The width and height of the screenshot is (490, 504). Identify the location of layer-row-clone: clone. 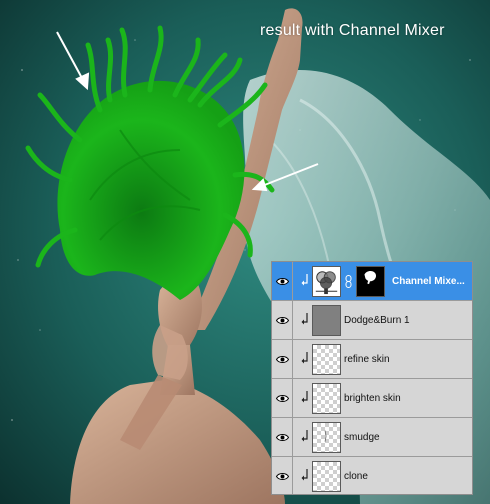
(372, 475).